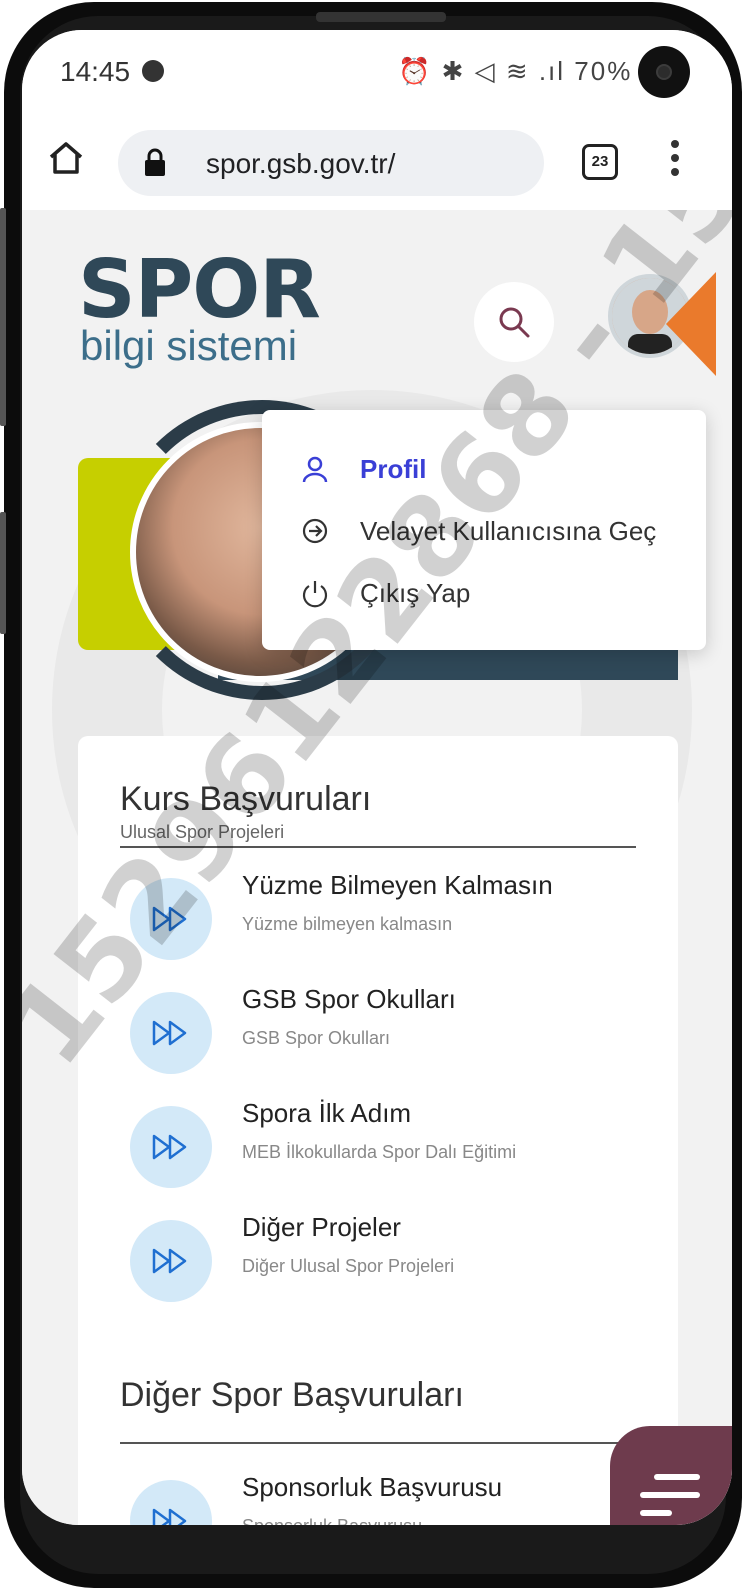 This screenshot has height=1591, width=749. I want to click on list-item-subtitle: MEB İlkokullarda Spor Dalı Eğitimi, so click(379, 1152).